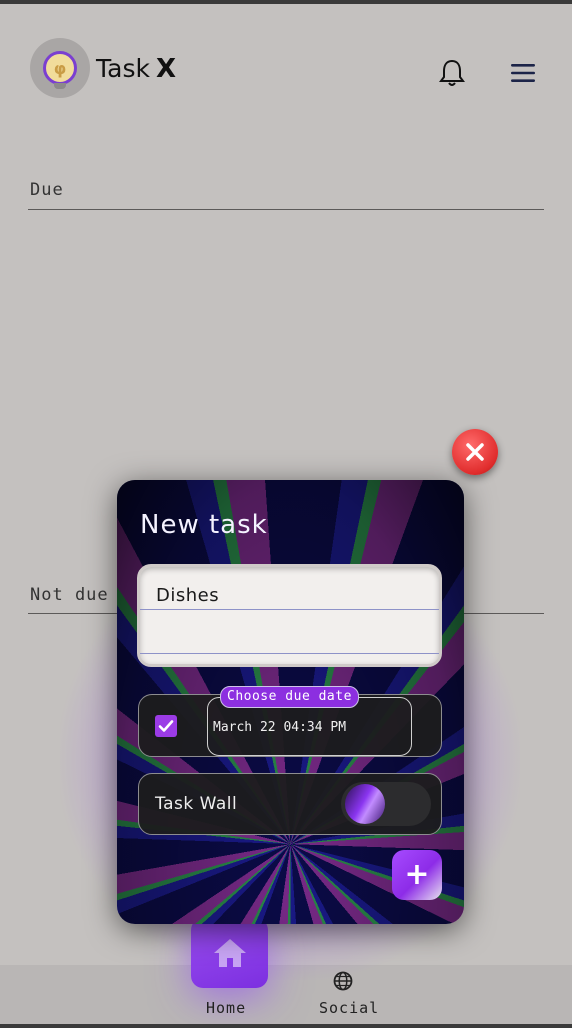 Image resolution: width=572 pixels, height=1028 pixels. Describe the element at coordinates (290, 804) in the screenshot. I see `task-wall-row: Task Wall` at that location.